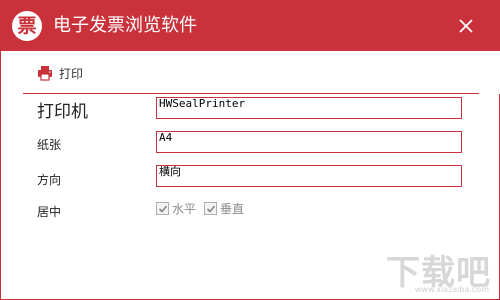 The image size is (500, 300). What do you see at coordinates (49, 180) in the screenshot?
I see `orientation-label: 方向` at bounding box center [49, 180].